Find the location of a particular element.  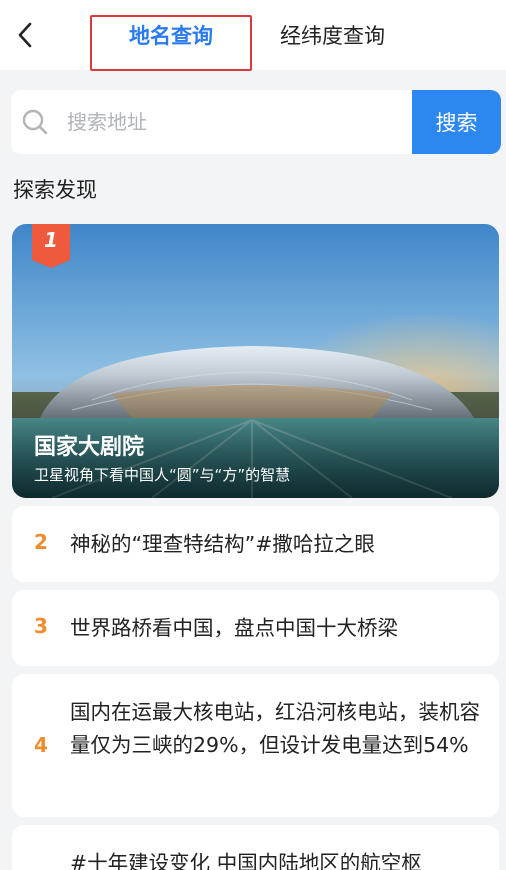

search-input is located at coordinates (237, 122).